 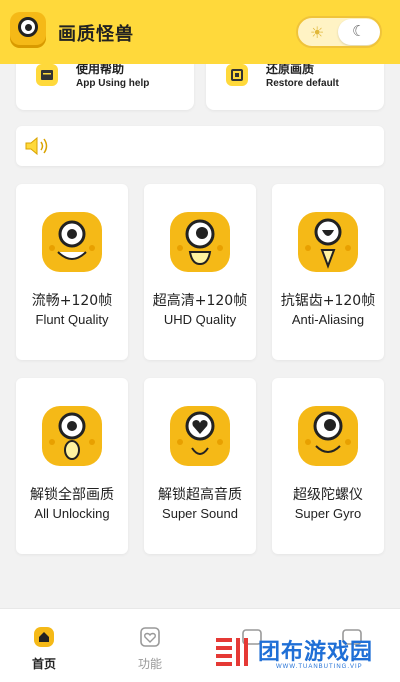 What do you see at coordinates (200, 242) in the screenshot?
I see `mascot-open-mouth-icon` at bounding box center [200, 242].